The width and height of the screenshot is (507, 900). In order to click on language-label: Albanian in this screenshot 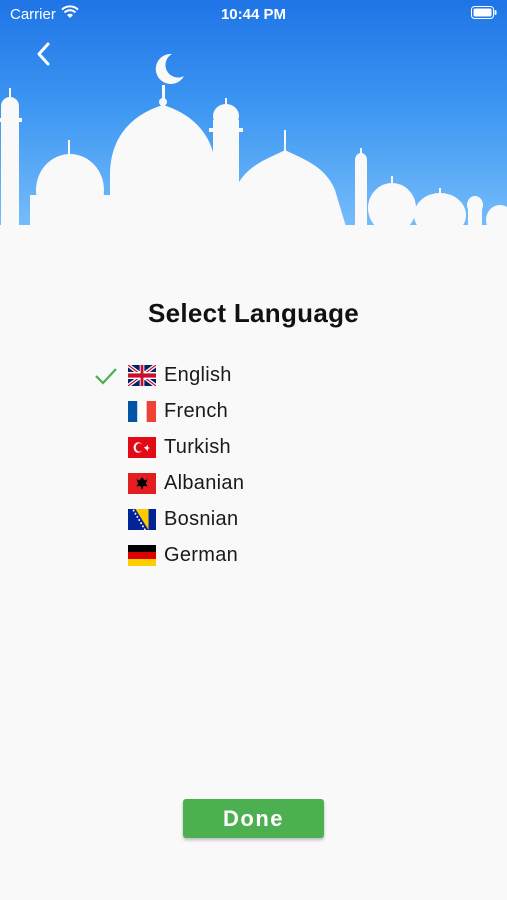, I will do `click(204, 483)`.